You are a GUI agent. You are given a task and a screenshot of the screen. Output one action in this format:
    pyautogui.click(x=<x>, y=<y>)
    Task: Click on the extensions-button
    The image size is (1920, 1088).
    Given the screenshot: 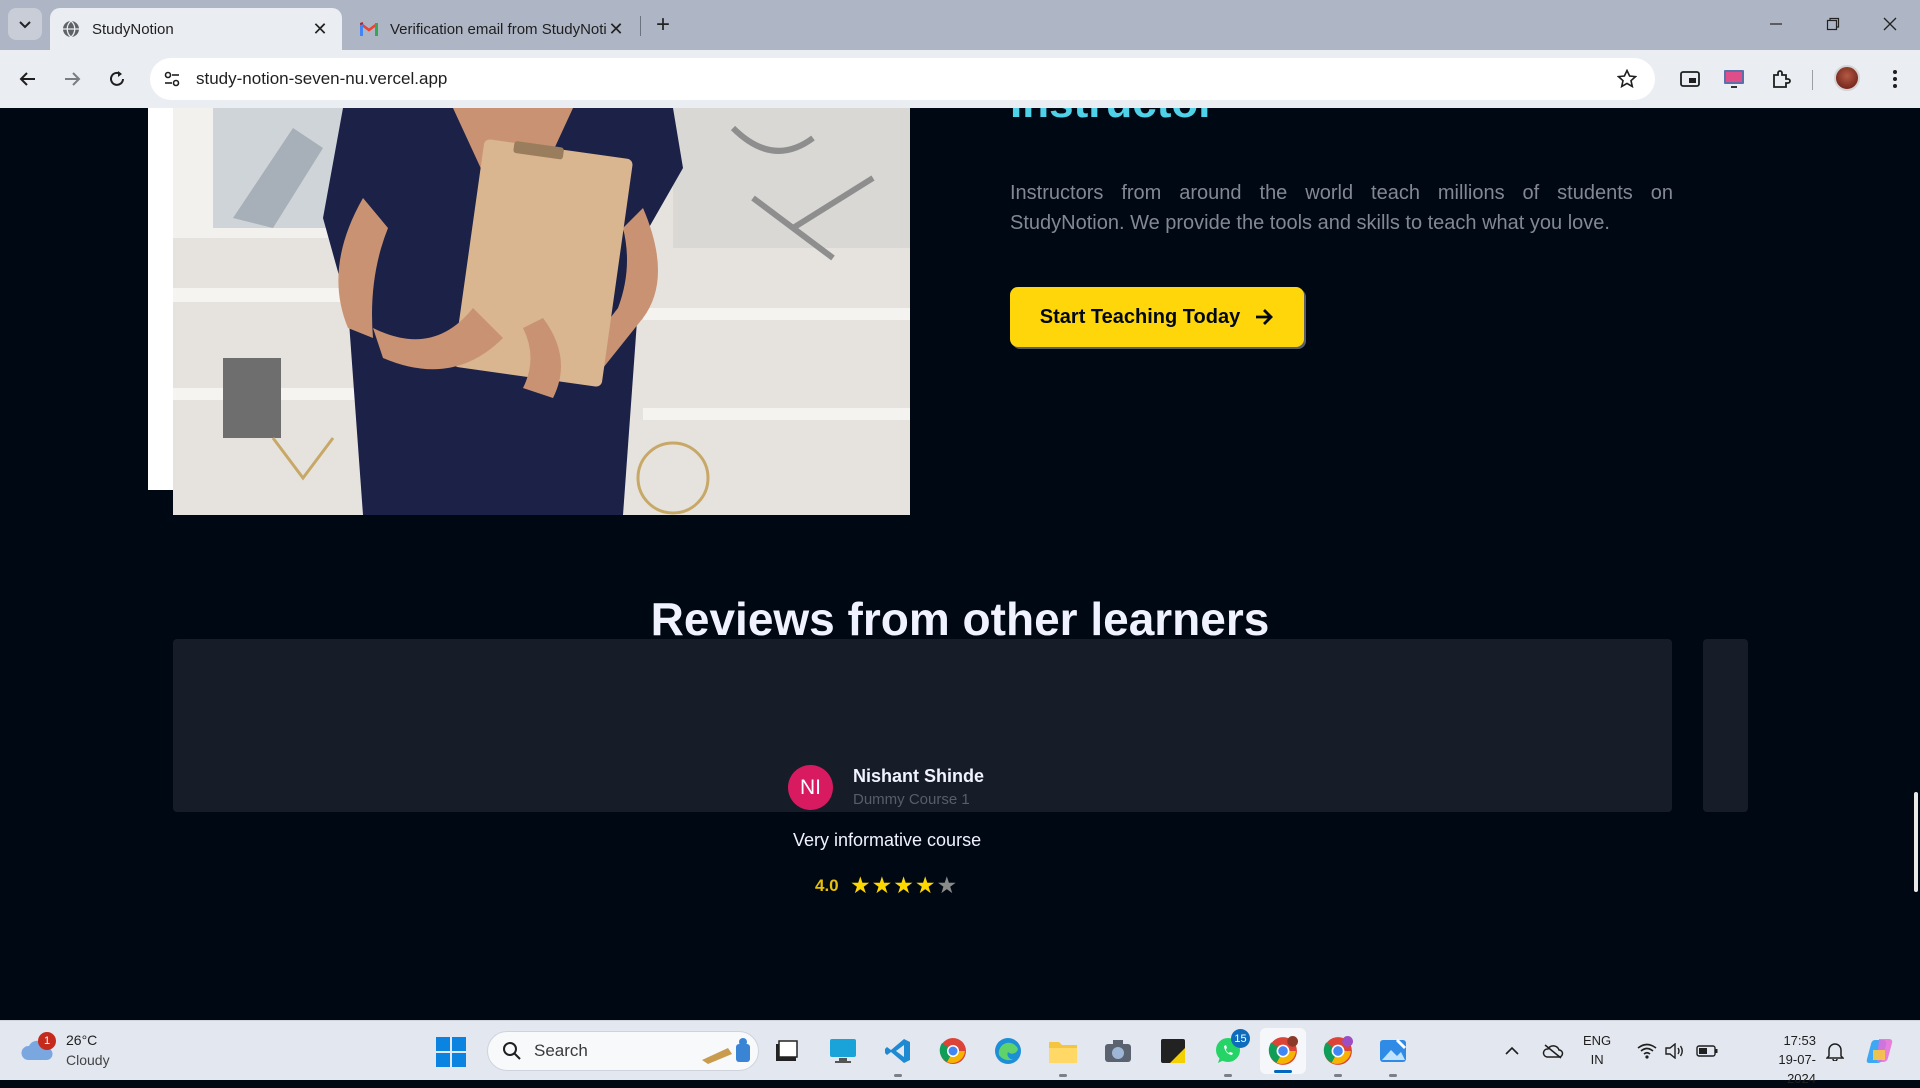 What is the action you would take?
    pyautogui.click(x=1781, y=79)
    